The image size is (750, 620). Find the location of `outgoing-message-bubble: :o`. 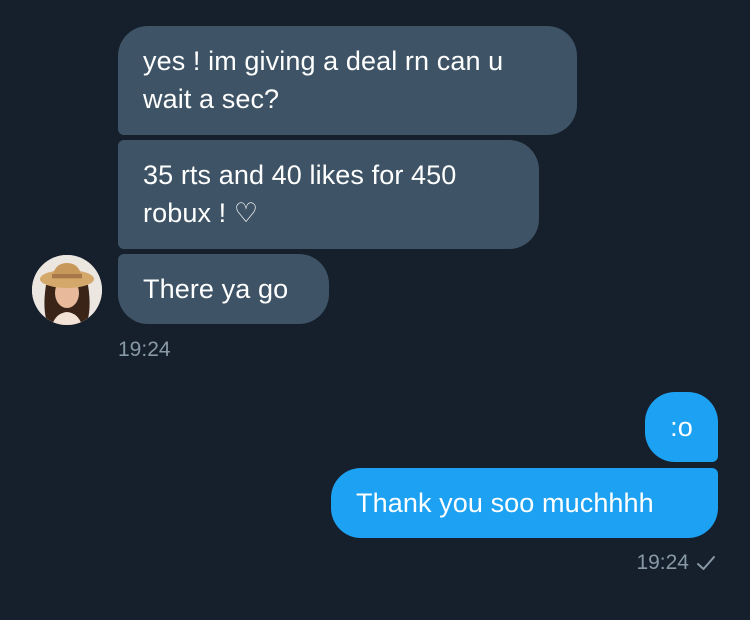

outgoing-message-bubble: :o is located at coordinates (681, 427).